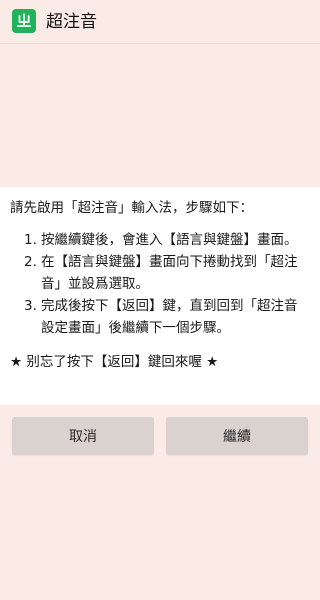 Image resolution: width=320 pixels, height=600 pixels. I want to click on step-item: 3. 完成後按下【返回】鍵，直到回到「超注音設定畫面」後繼續下一個步驟。, so click(160, 317).